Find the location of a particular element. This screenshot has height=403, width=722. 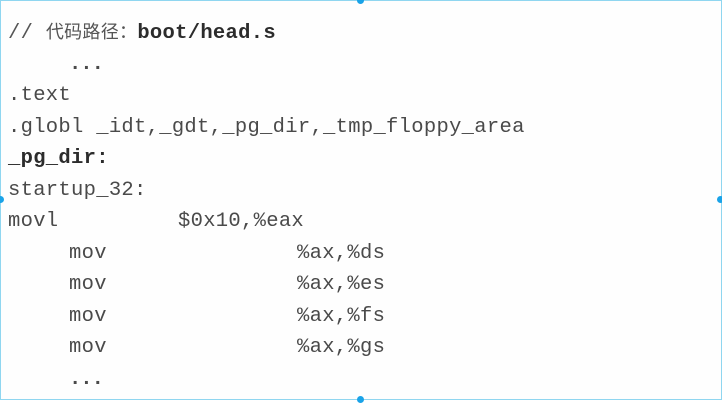

code-line-movl: movl $0x10,%eax is located at coordinates (266, 222).